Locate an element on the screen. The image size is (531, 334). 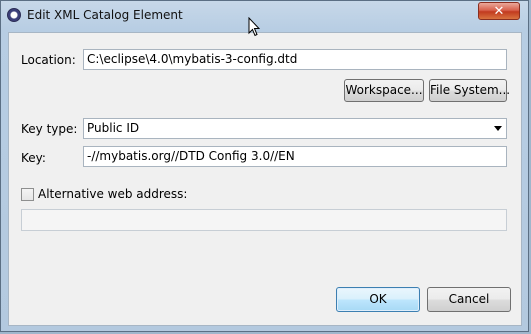
close-button: ✕ is located at coordinates (499, 11).